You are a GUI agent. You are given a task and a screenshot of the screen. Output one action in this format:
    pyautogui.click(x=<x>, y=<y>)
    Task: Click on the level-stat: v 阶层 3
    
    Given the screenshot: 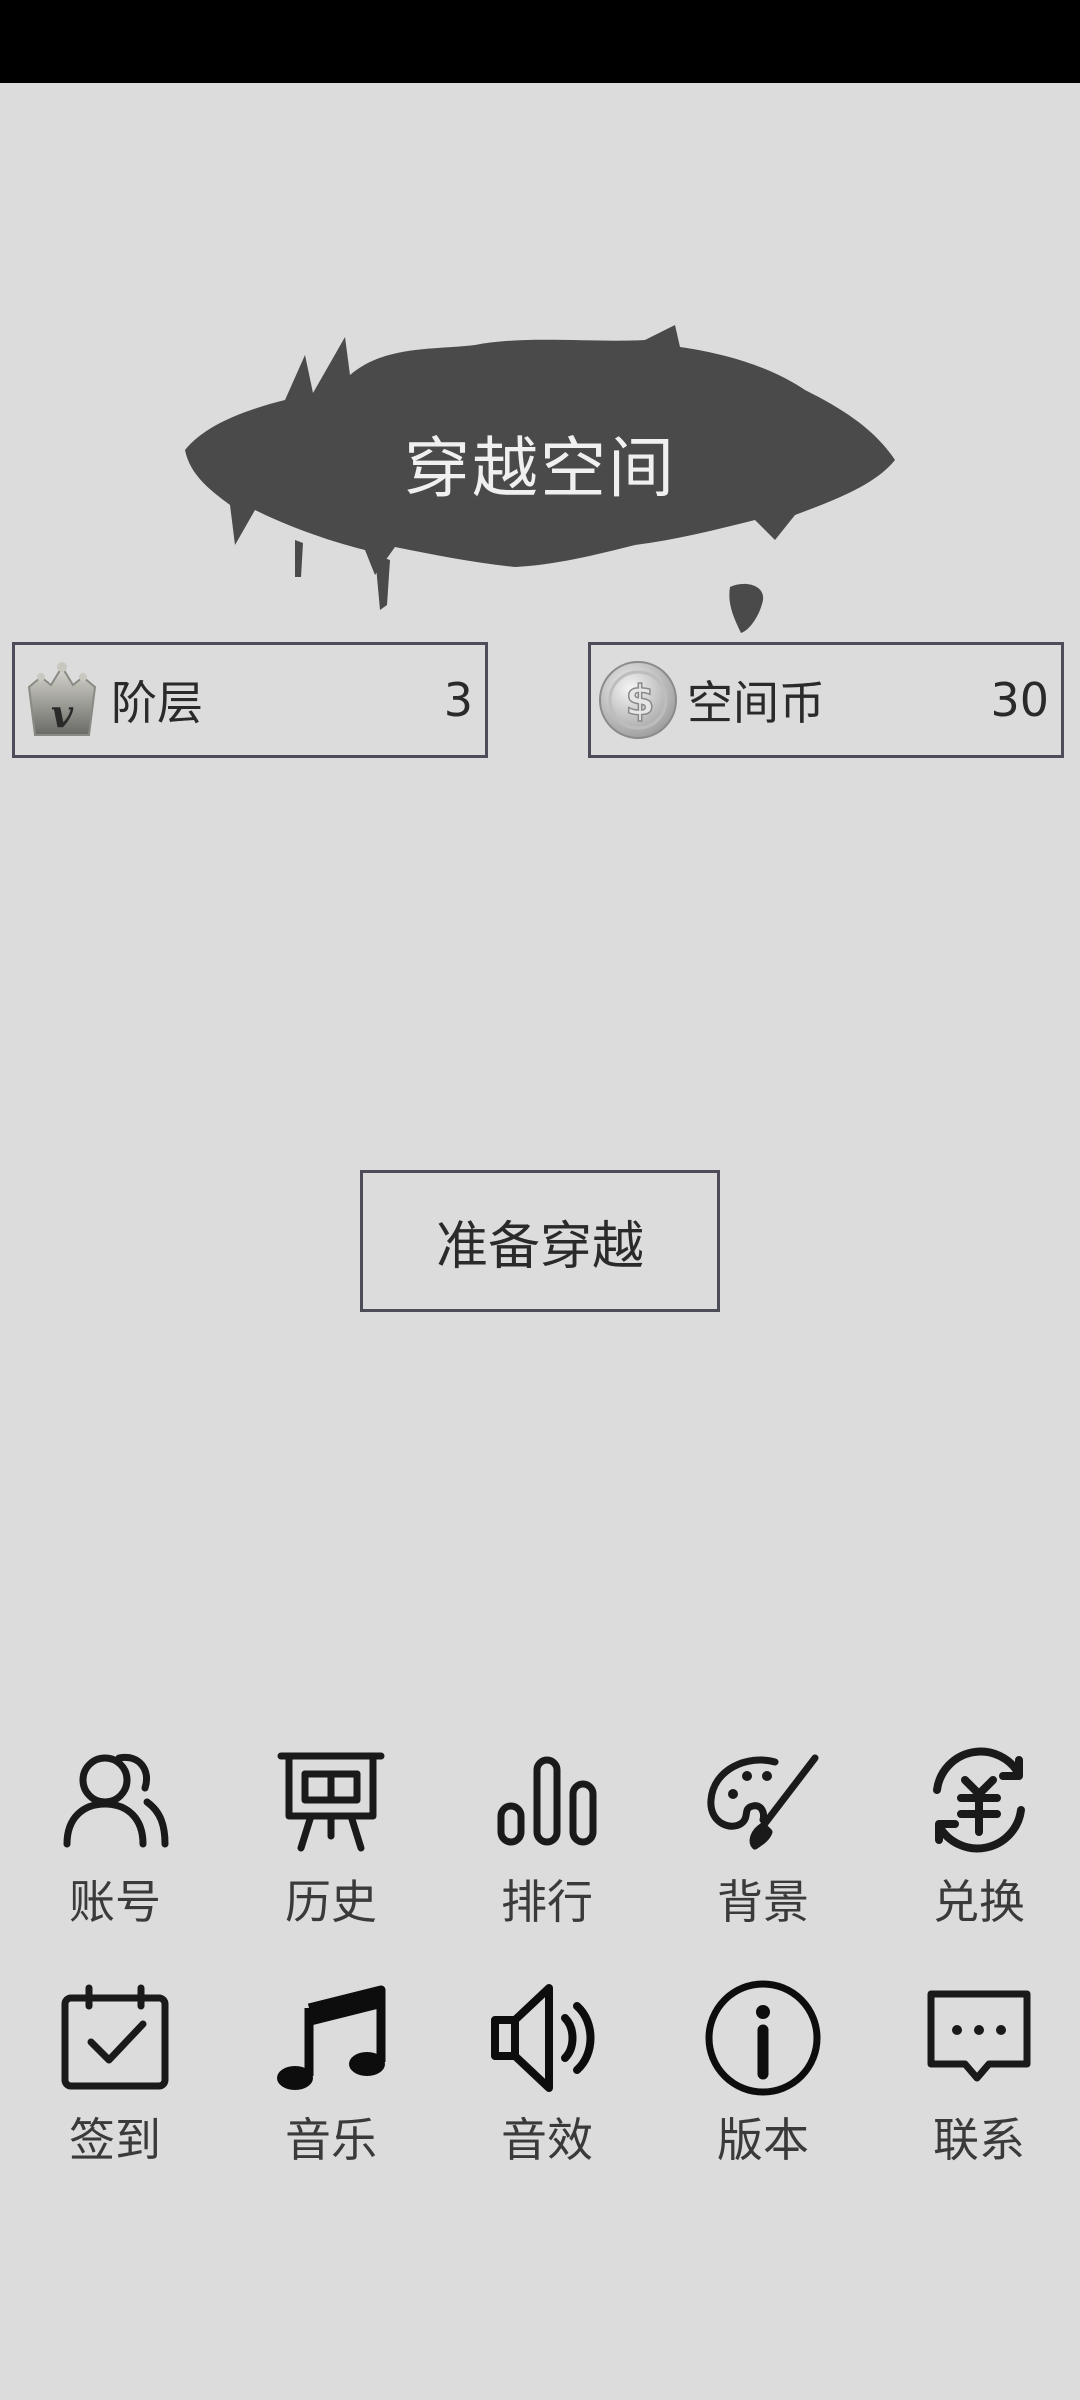 What is the action you would take?
    pyautogui.click(x=250, y=700)
    